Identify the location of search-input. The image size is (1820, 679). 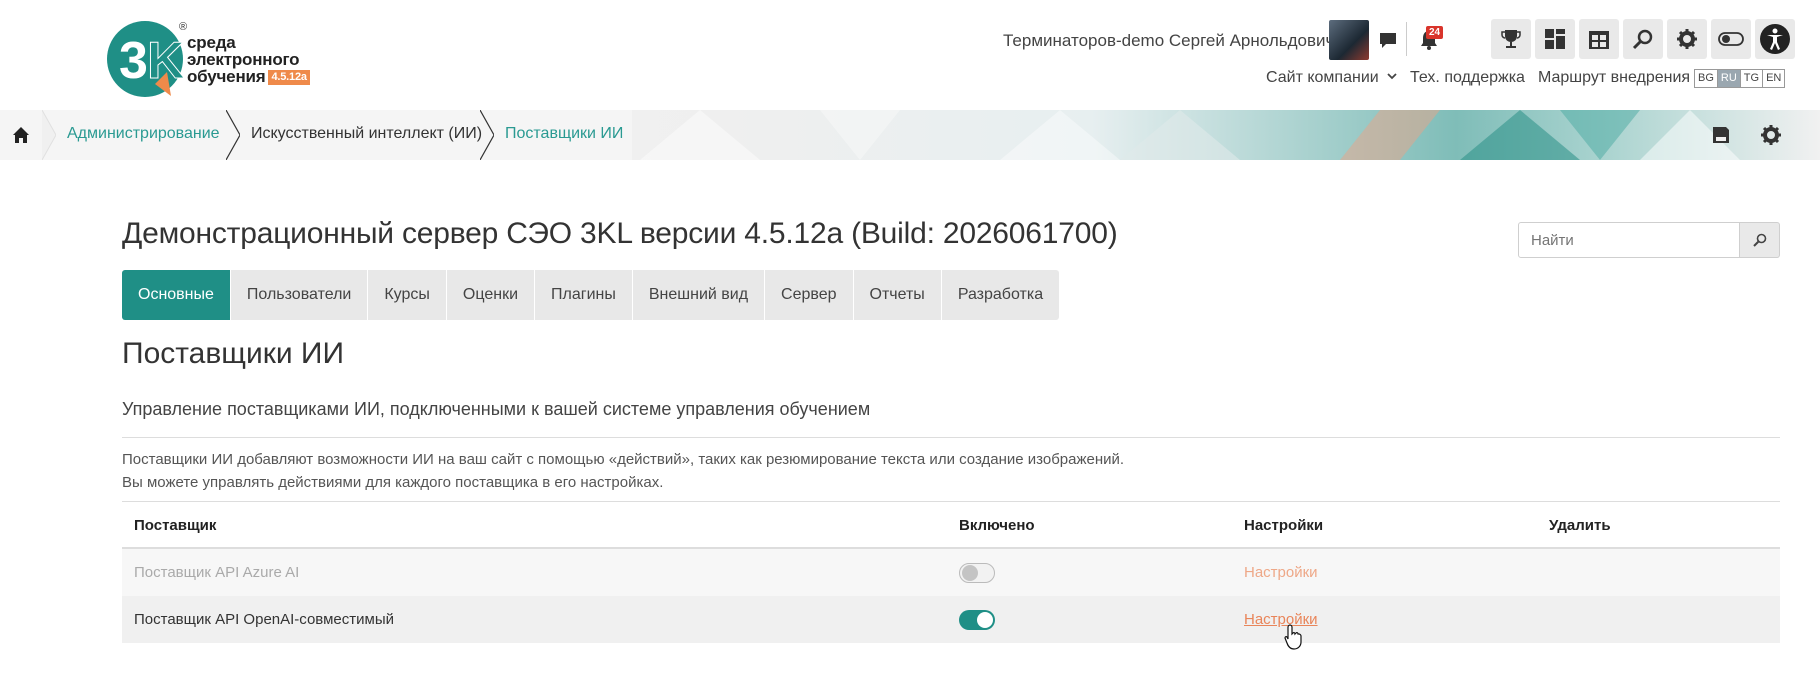
(1629, 240).